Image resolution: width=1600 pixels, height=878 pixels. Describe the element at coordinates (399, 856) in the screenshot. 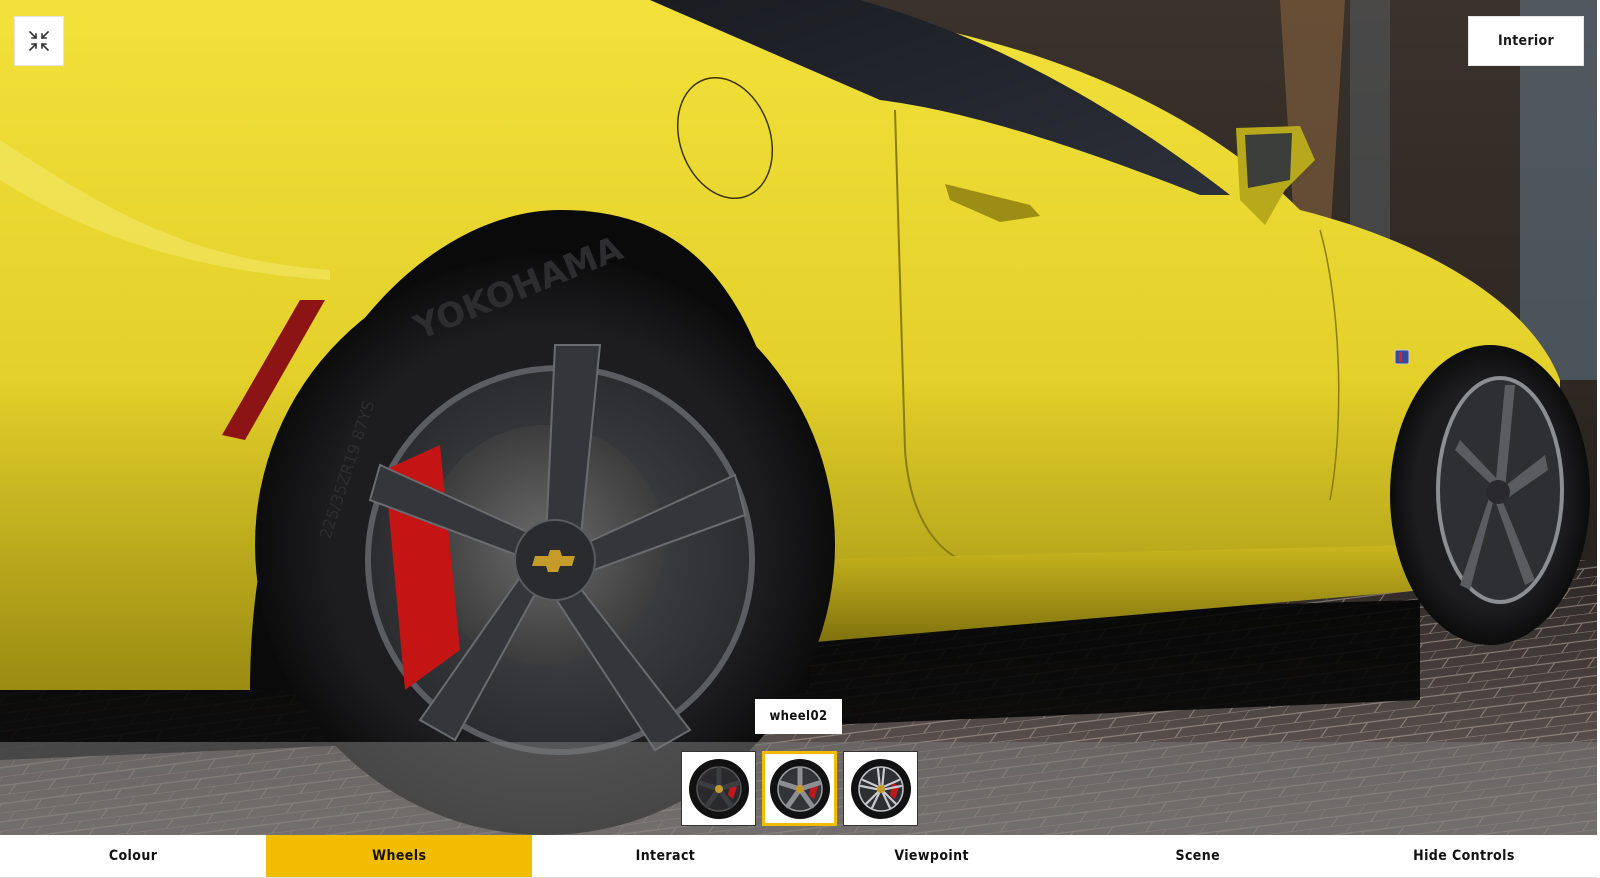

I see `tab-wheels: Wheels` at that location.